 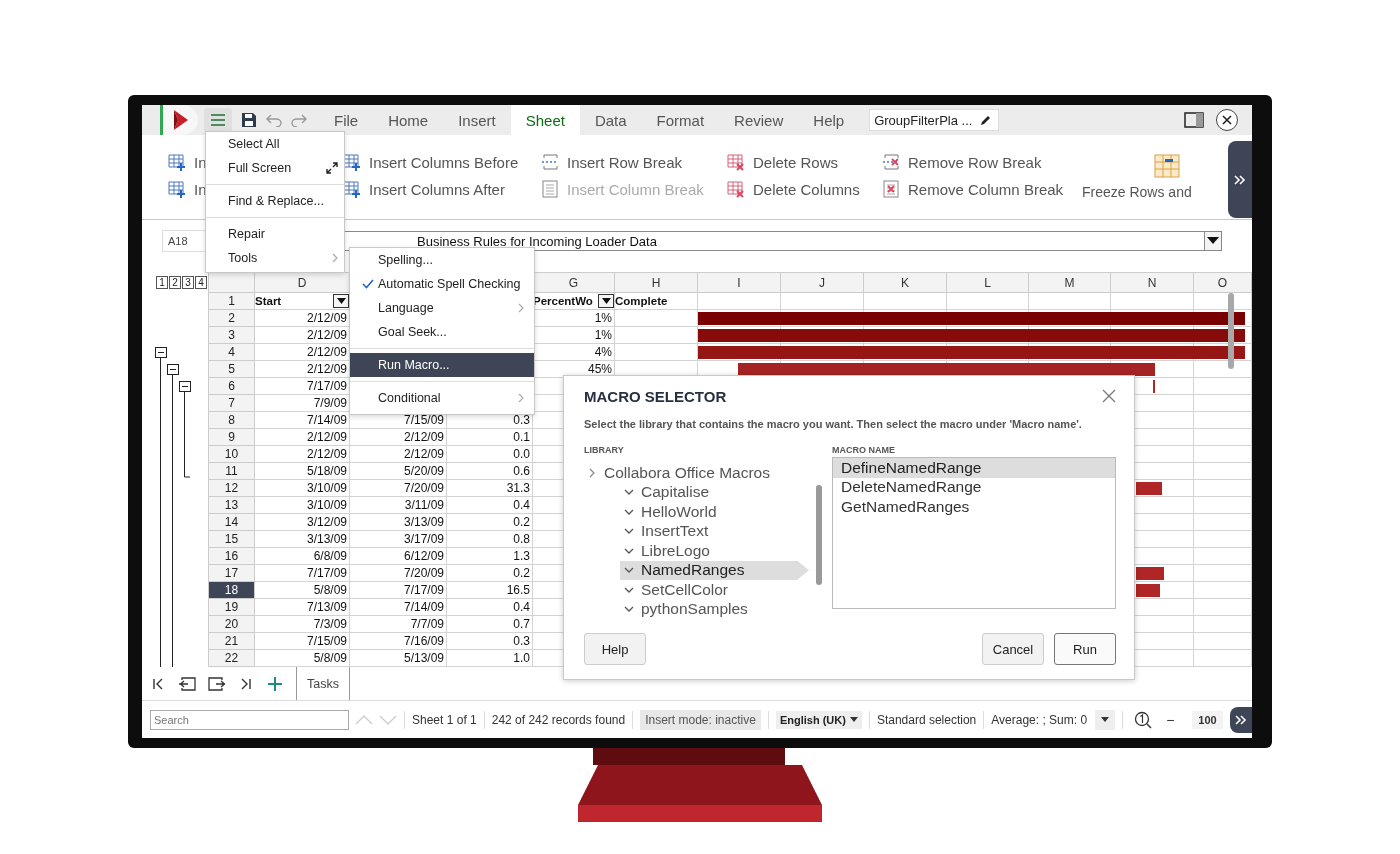 What do you see at coordinates (783, 162) in the screenshot?
I see `ribbon-button: Delete Rows` at bounding box center [783, 162].